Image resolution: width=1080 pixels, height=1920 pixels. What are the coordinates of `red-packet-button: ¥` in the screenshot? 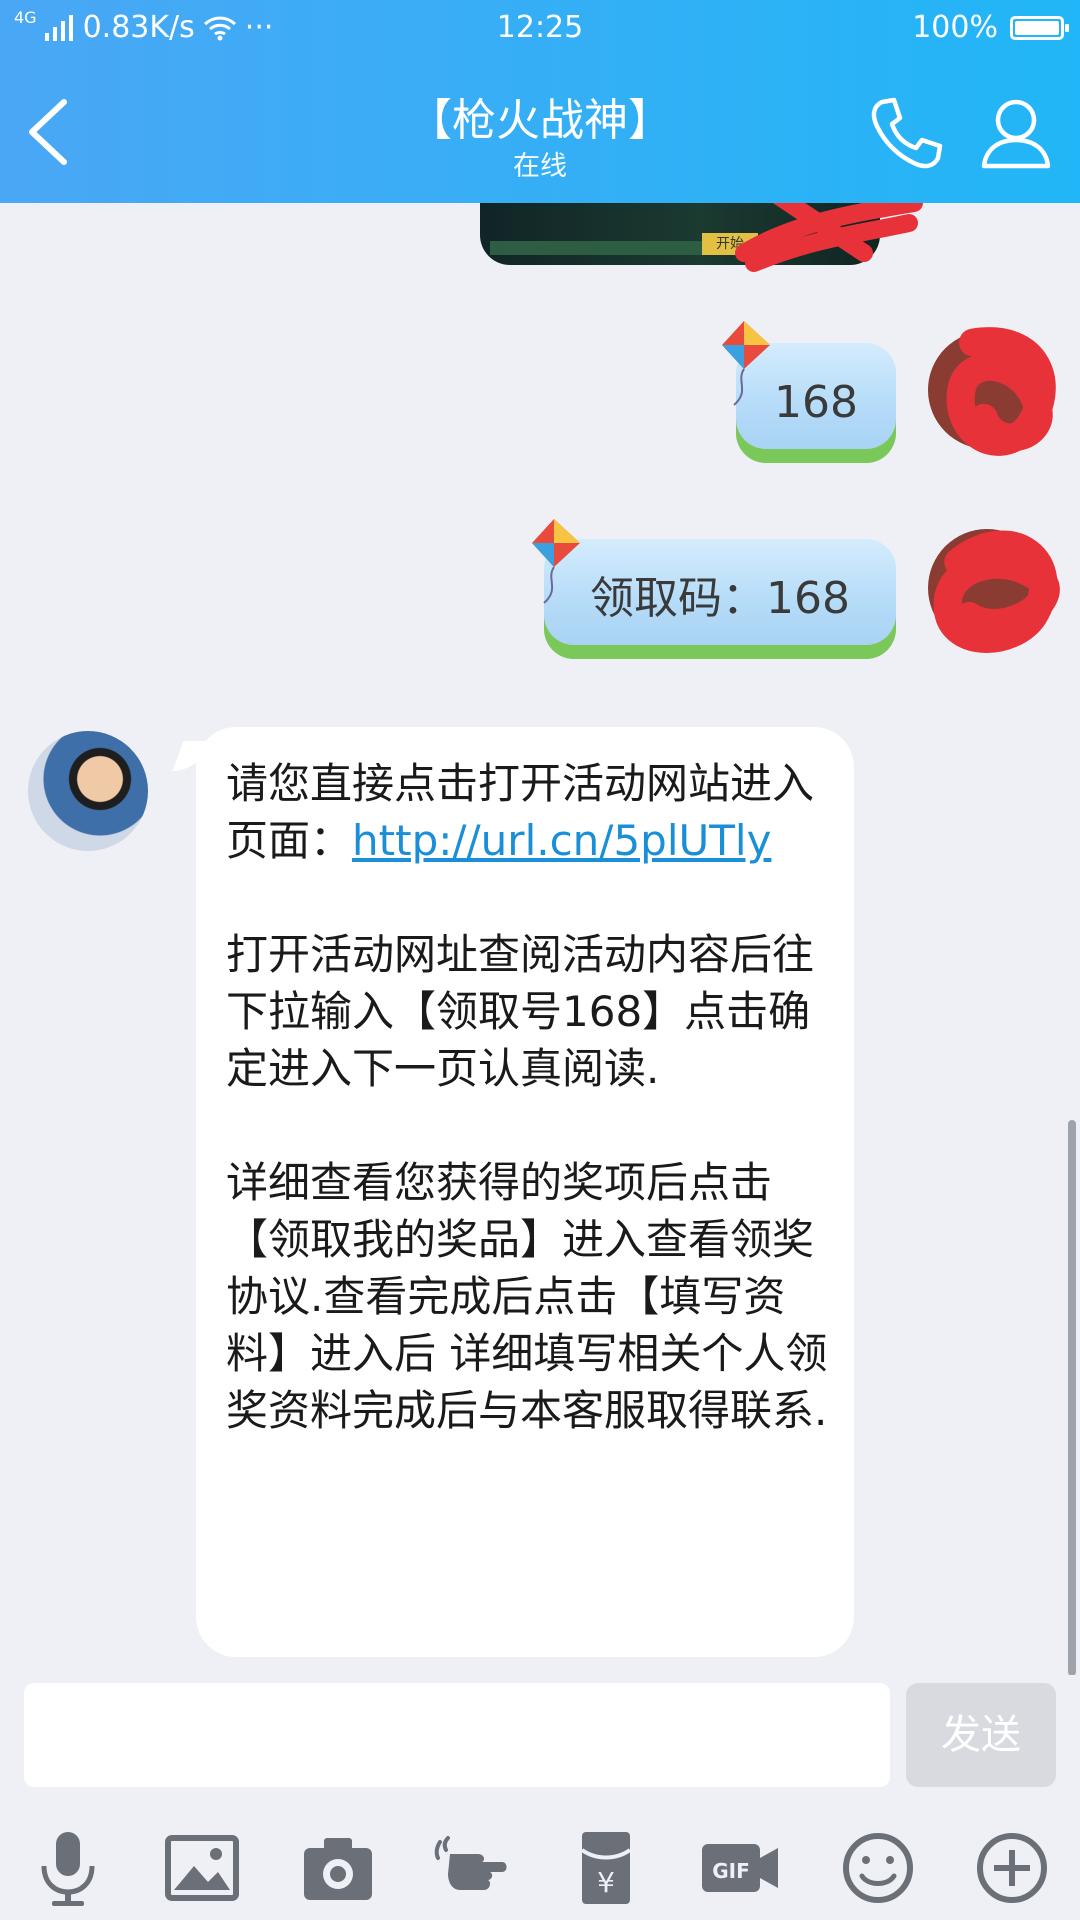 It's located at (606, 1868).